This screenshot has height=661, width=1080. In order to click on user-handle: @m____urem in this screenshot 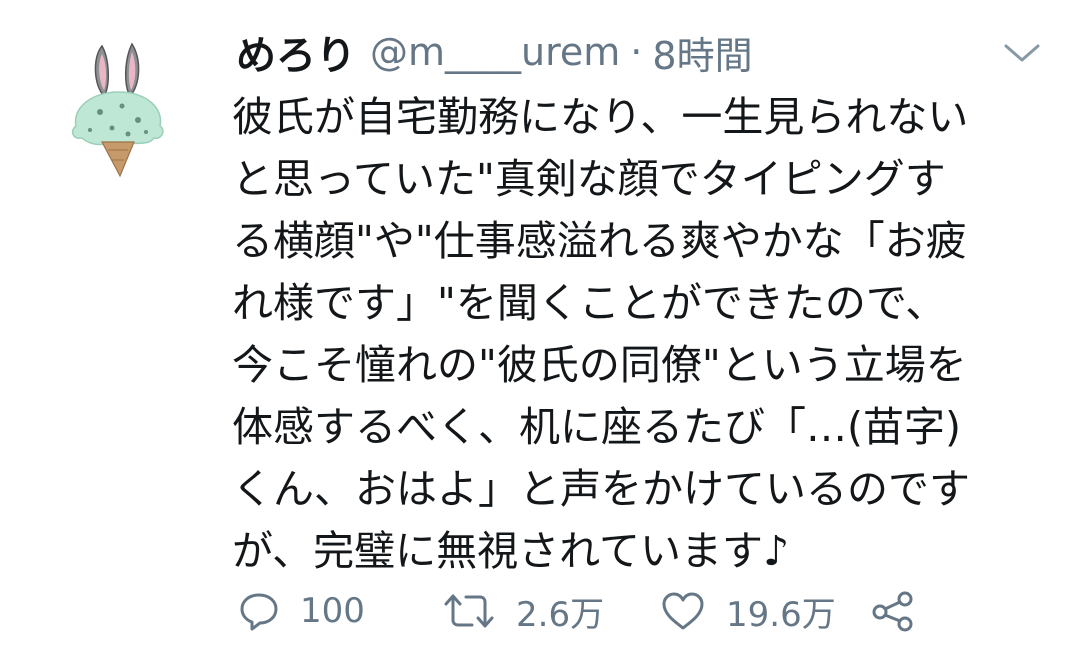, I will do `click(495, 52)`.